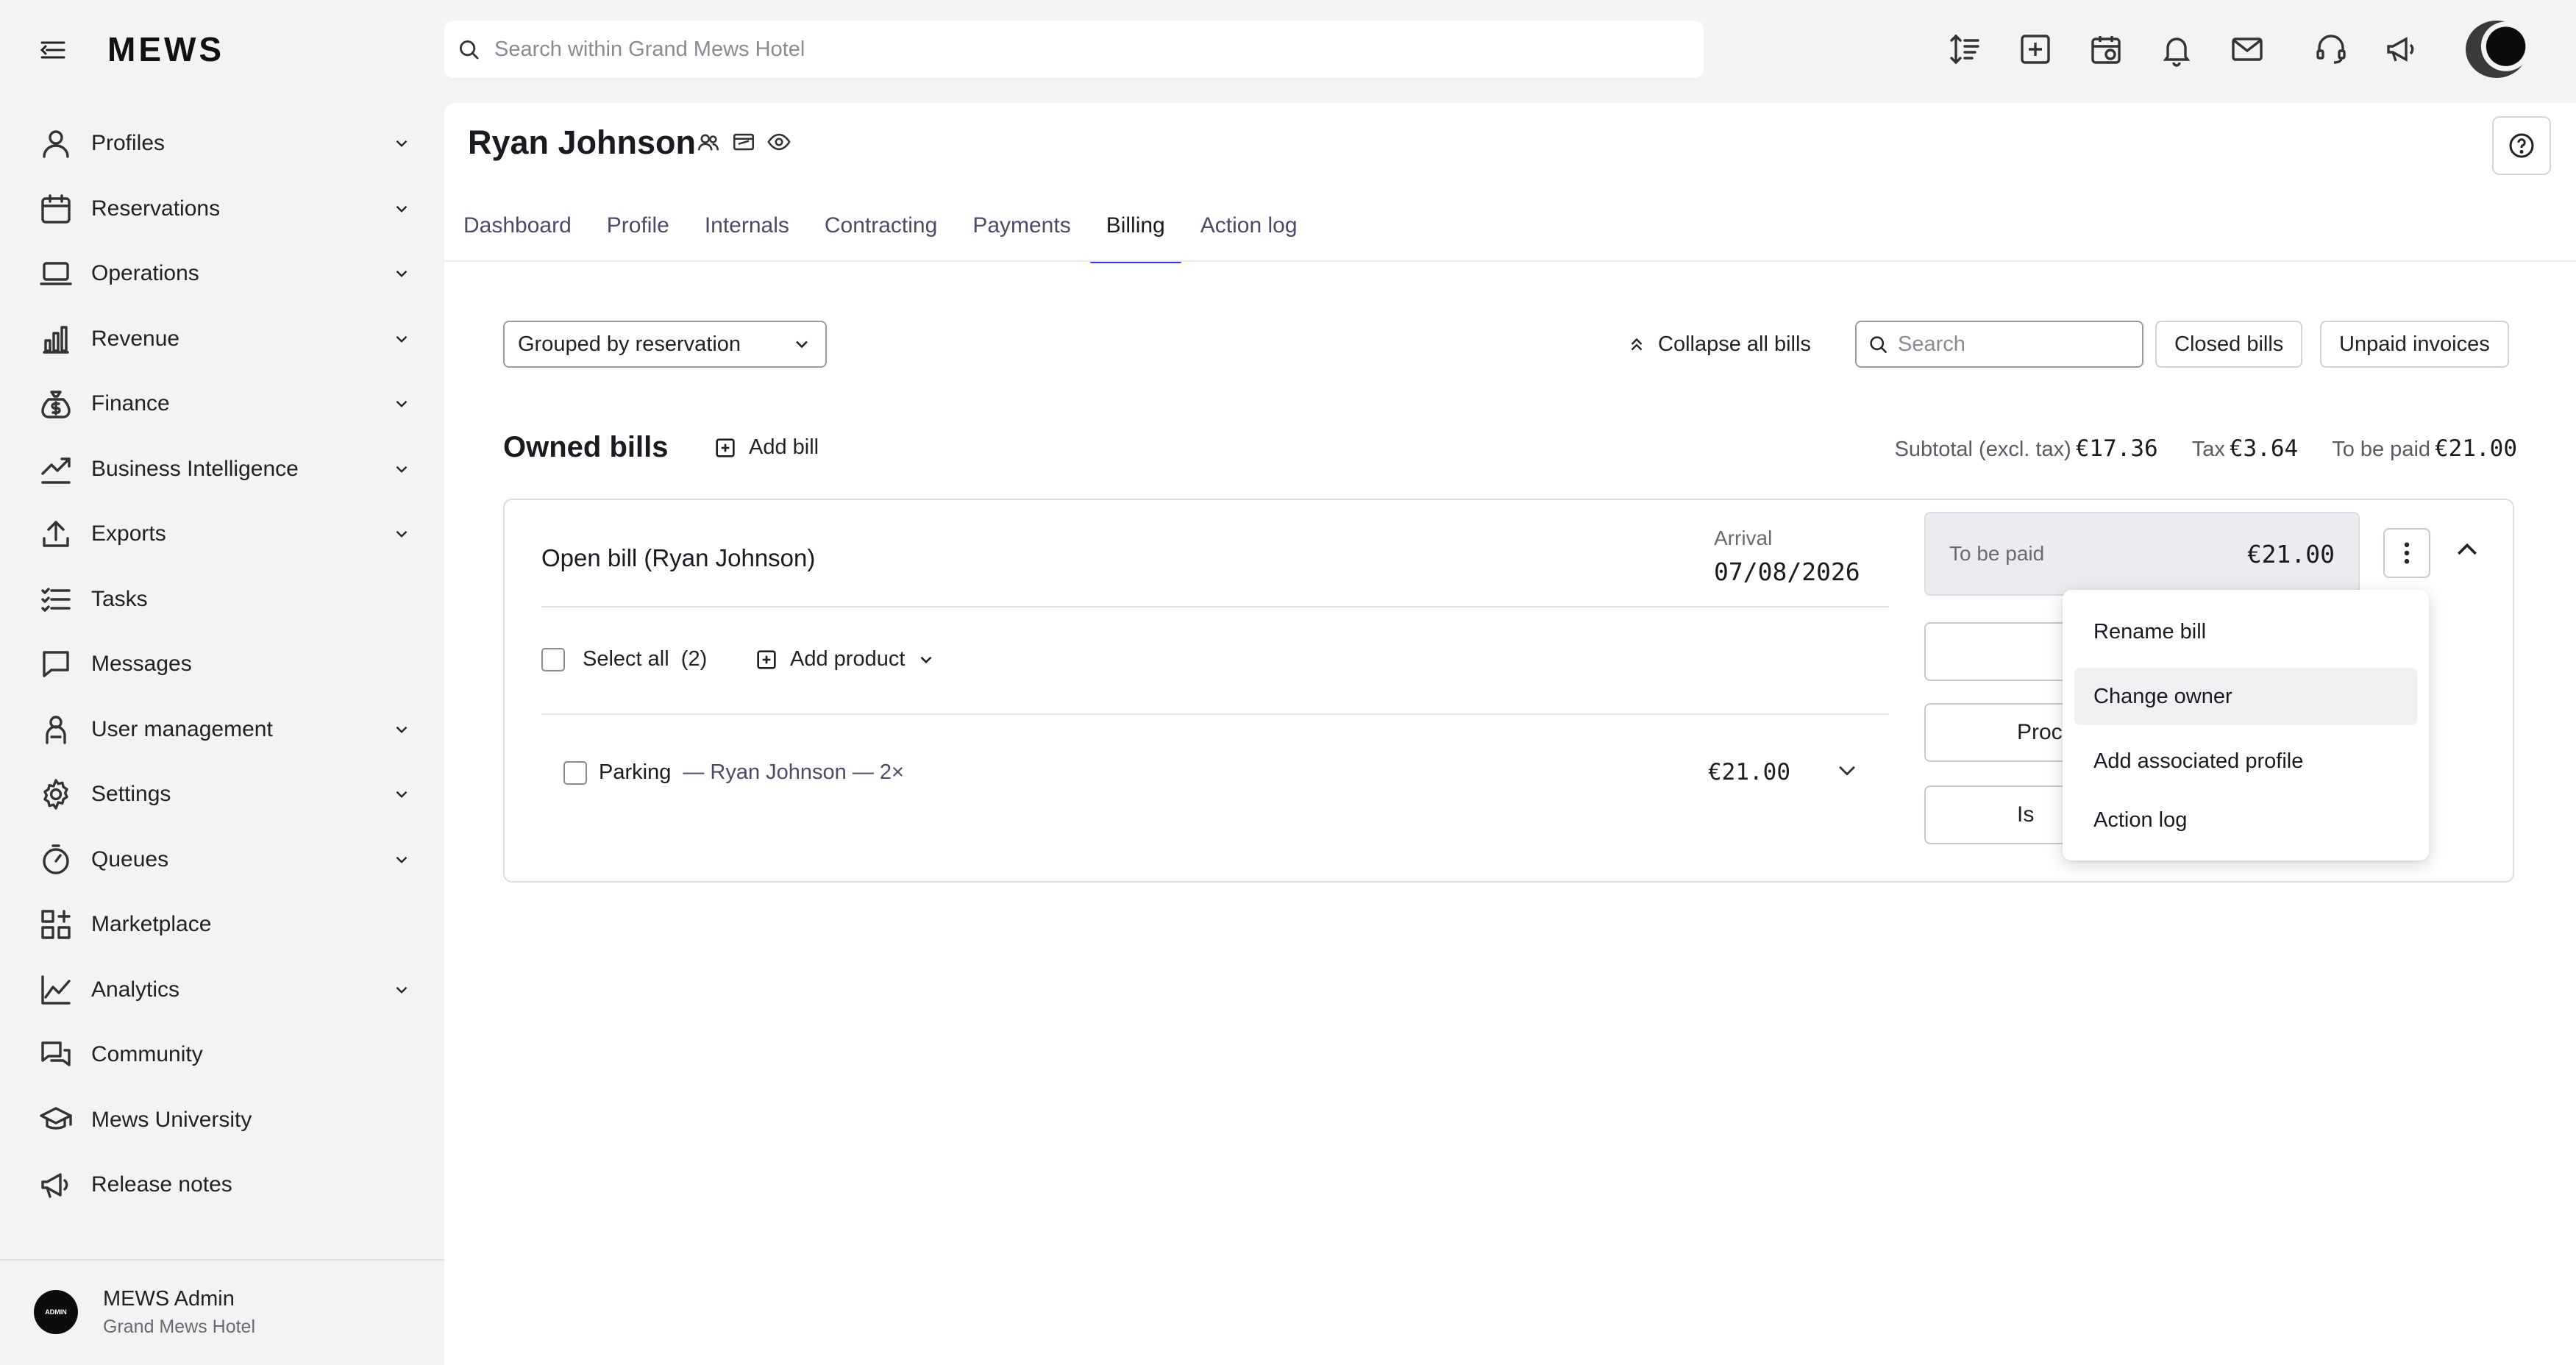 The height and width of the screenshot is (1365, 2576). I want to click on sidebar-item-finance: Finance, so click(225, 404).